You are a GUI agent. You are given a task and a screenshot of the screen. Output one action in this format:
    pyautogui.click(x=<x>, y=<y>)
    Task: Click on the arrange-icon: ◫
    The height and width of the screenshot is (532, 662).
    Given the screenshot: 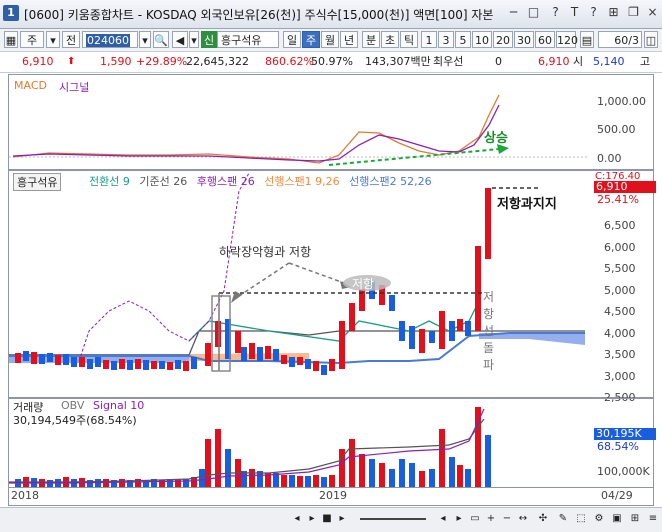 What is the action you would take?
    pyautogui.click(x=651, y=39)
    